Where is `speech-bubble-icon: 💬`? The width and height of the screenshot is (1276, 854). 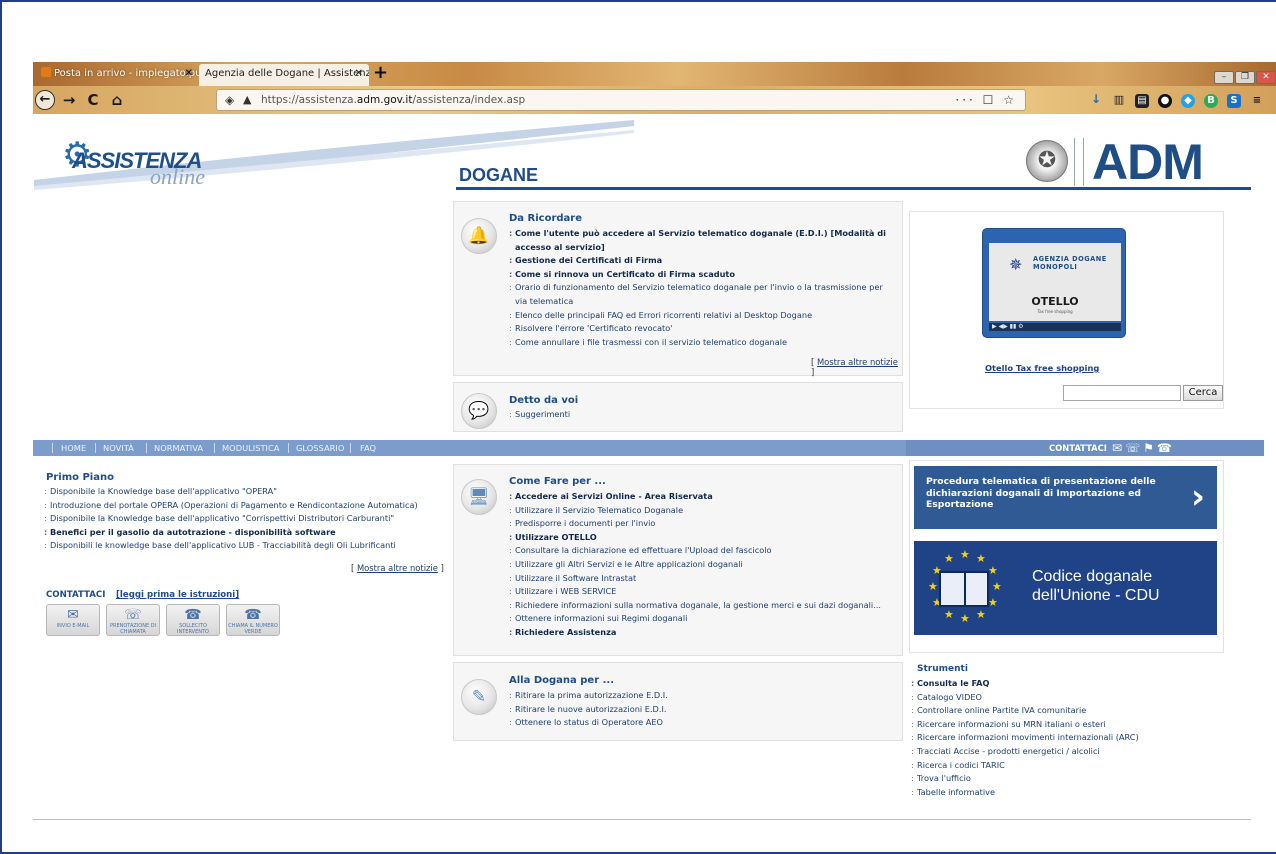 speech-bubble-icon: 💬 is located at coordinates (479, 411).